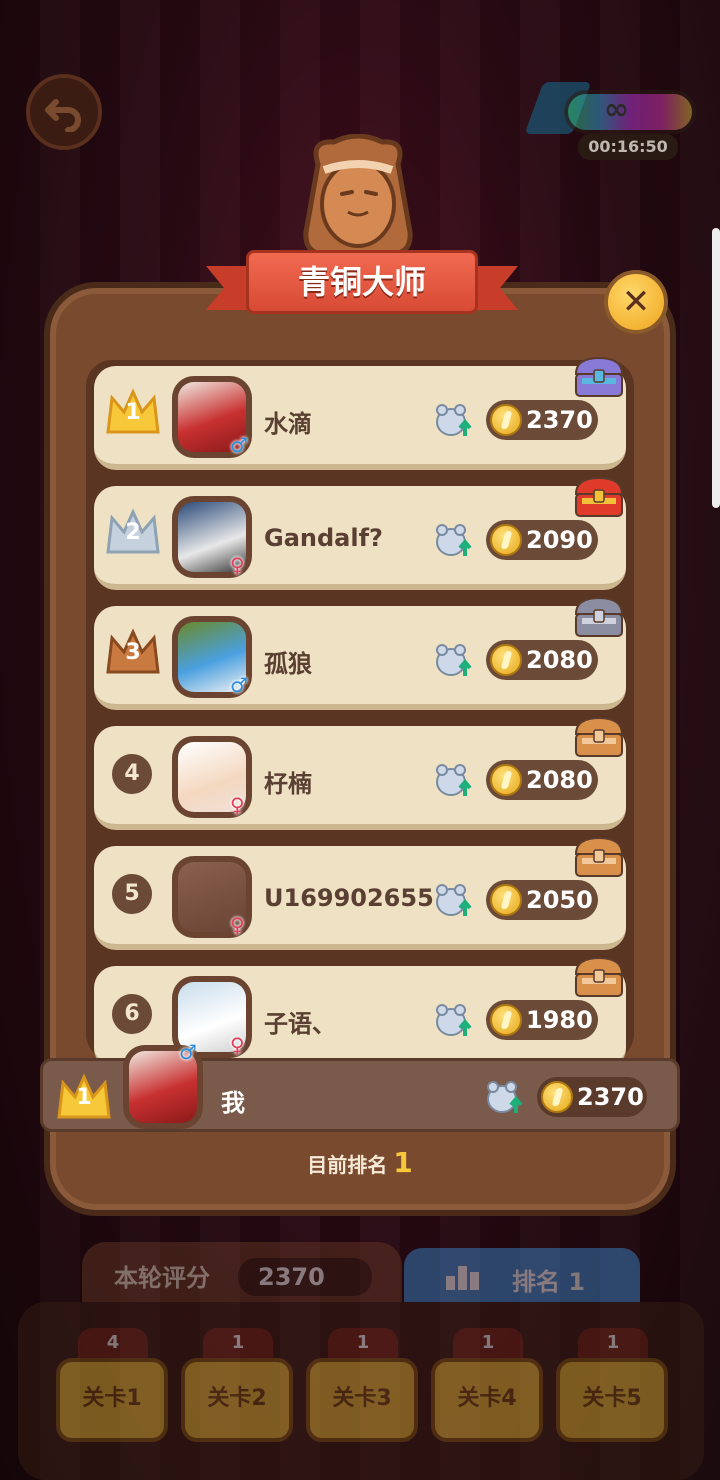 The height and width of the screenshot is (1480, 720). I want to click on tab-rank: 排名 1, so click(522, 1277).